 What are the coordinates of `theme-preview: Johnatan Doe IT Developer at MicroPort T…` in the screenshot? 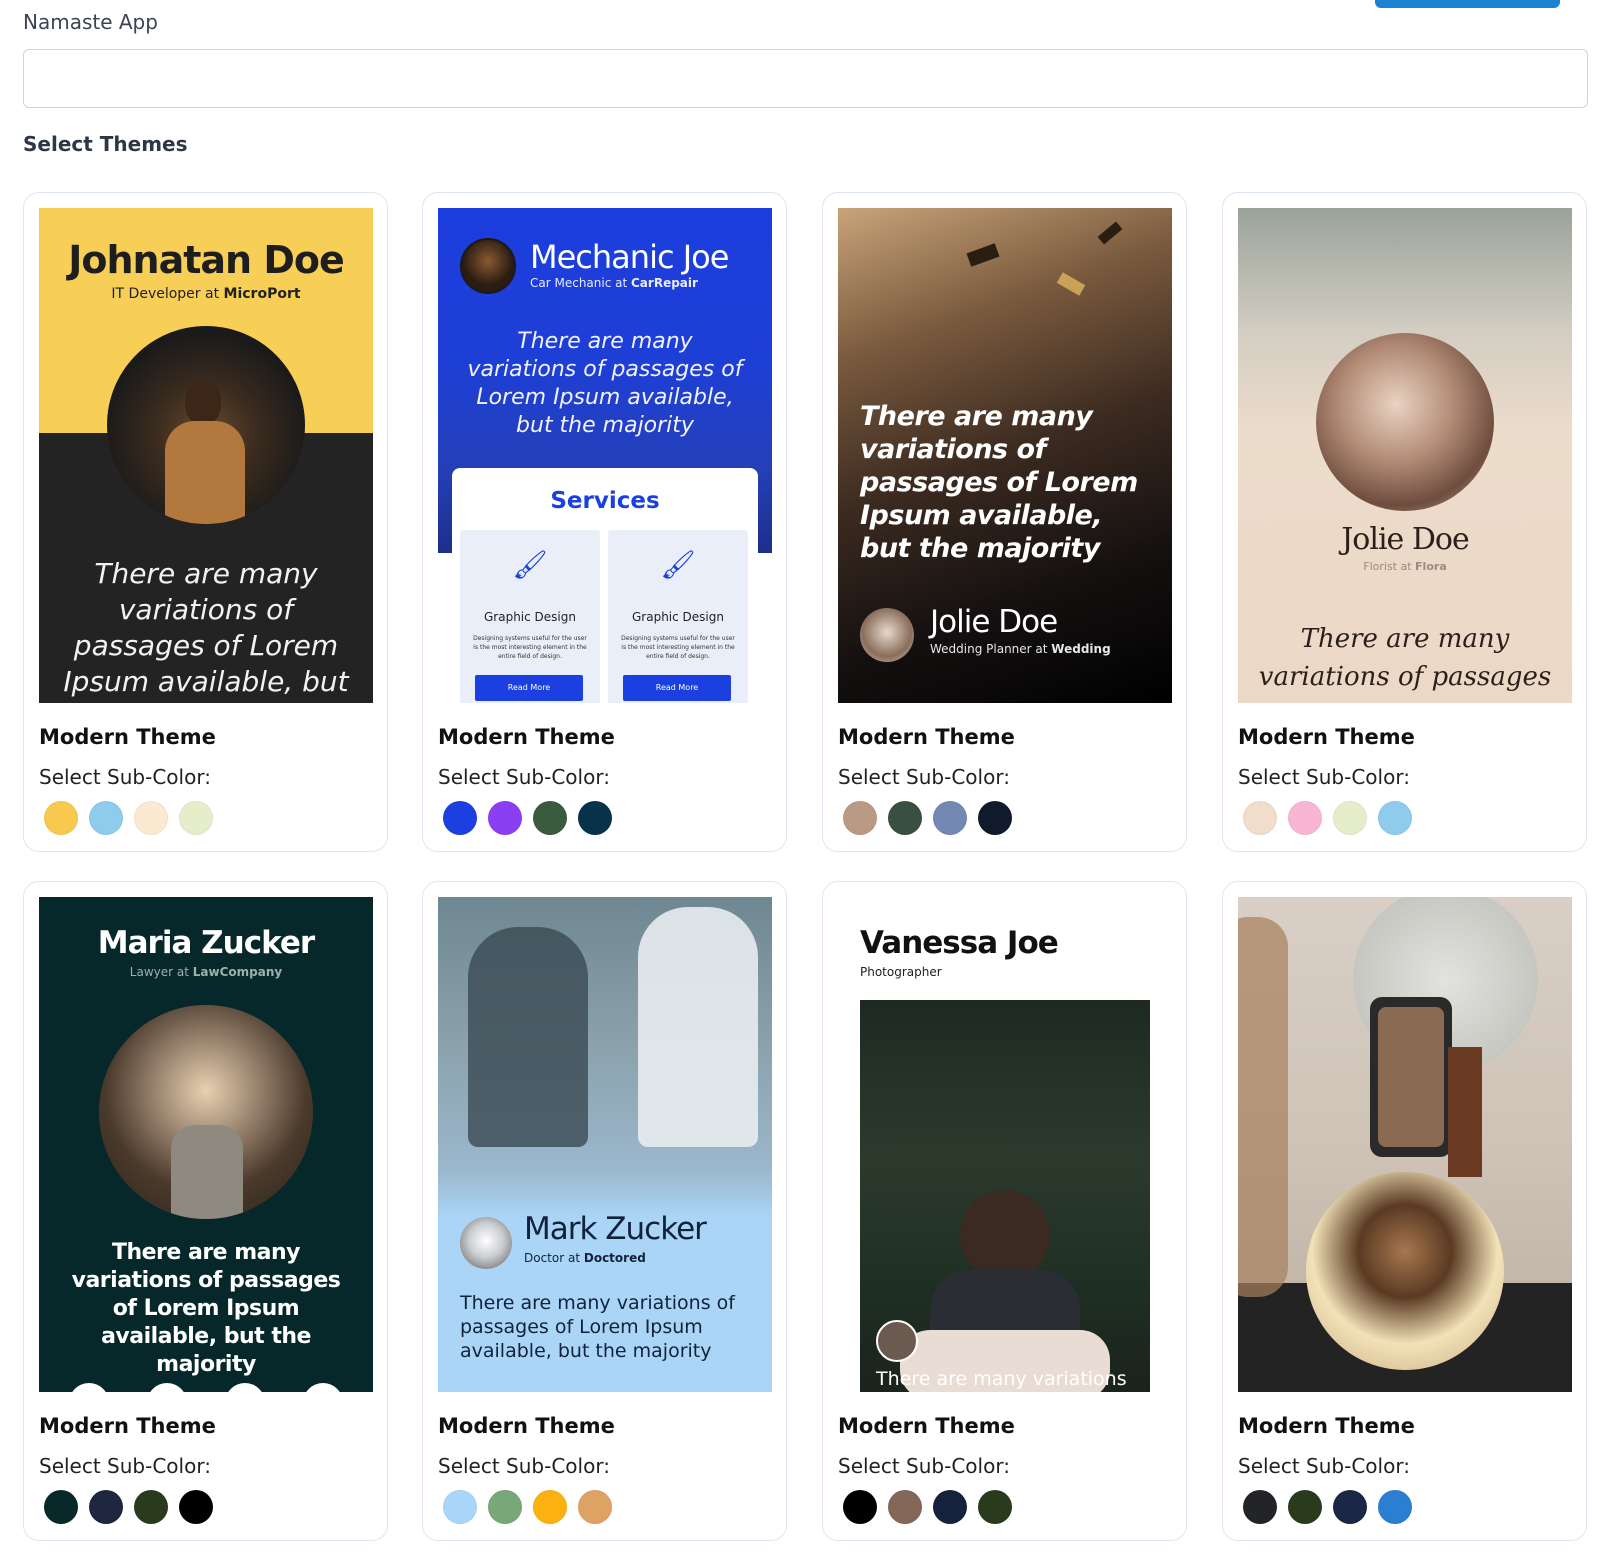 It's located at (206, 455).